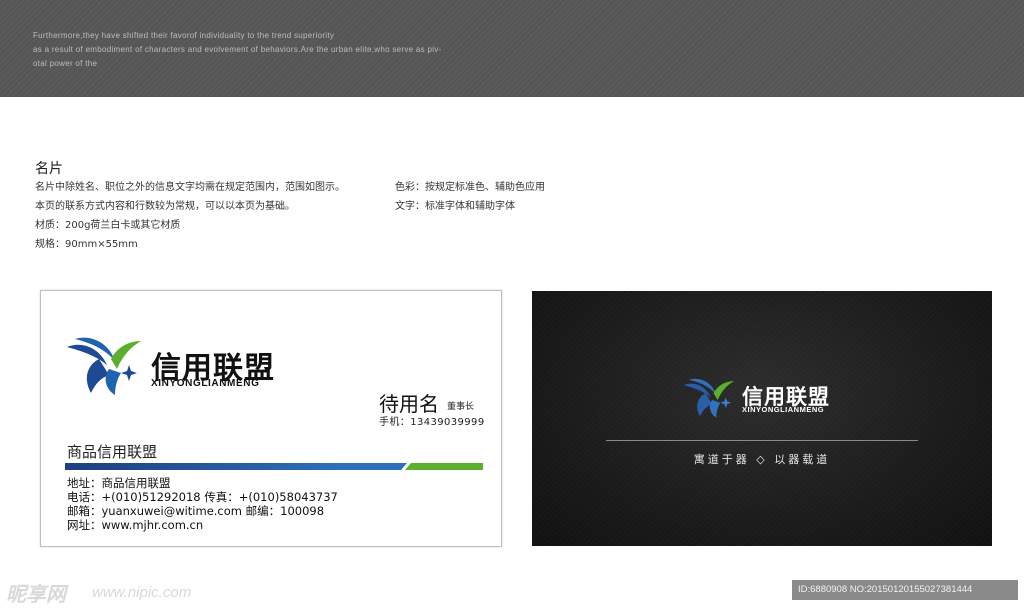 This screenshot has height=610, width=1024. I want to click on mobile-phone: 手机：13439039999, so click(432, 422).